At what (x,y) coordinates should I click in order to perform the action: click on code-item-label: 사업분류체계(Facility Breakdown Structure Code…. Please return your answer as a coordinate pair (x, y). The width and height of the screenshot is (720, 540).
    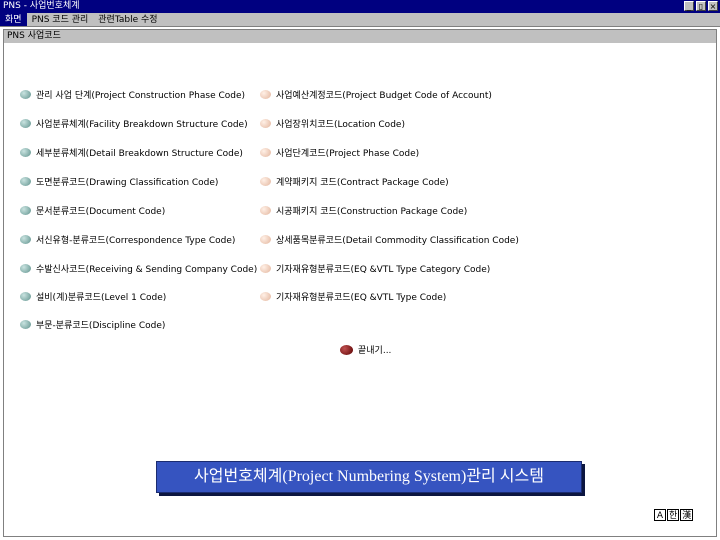
    Looking at the image, I should click on (142, 125).